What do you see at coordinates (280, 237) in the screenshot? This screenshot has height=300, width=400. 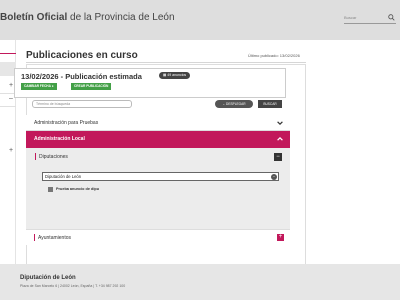 I see `expand-icon: +` at bounding box center [280, 237].